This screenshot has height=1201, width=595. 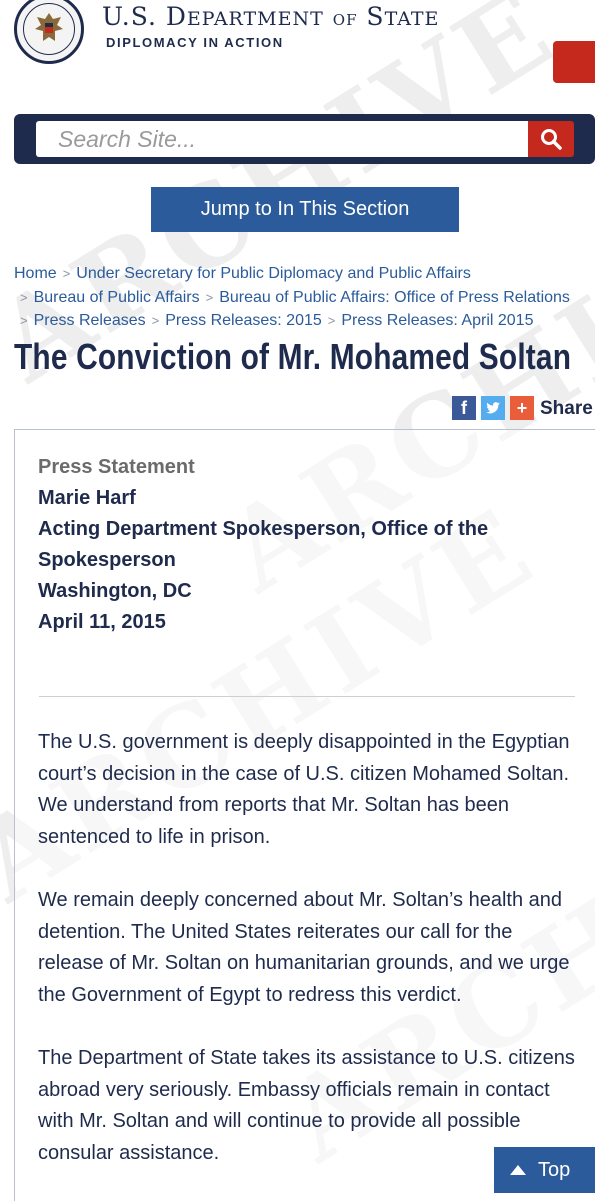 What do you see at coordinates (90, 320) in the screenshot?
I see `breadcrumb-press-releases: Press Releases` at bounding box center [90, 320].